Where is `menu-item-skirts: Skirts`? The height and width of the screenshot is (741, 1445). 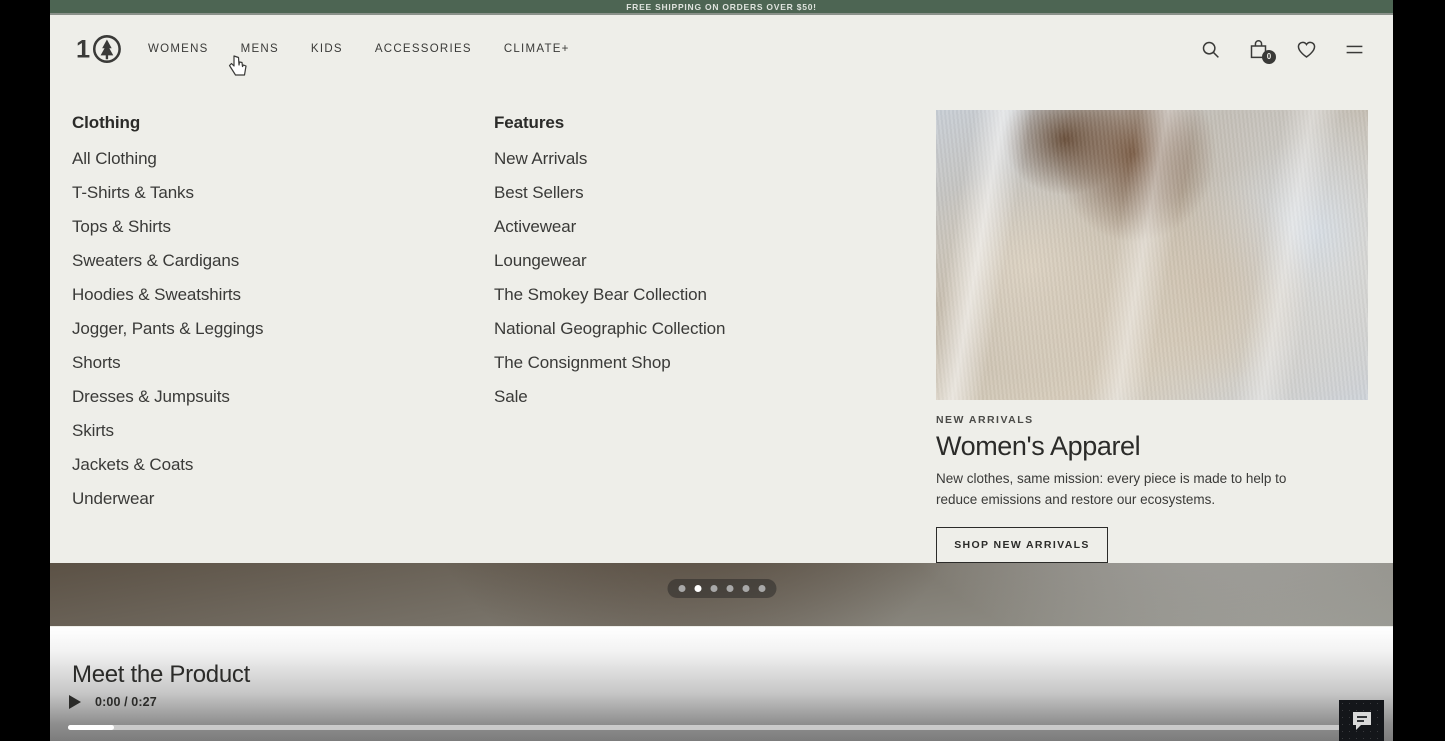 menu-item-skirts: Skirts is located at coordinates (277, 430).